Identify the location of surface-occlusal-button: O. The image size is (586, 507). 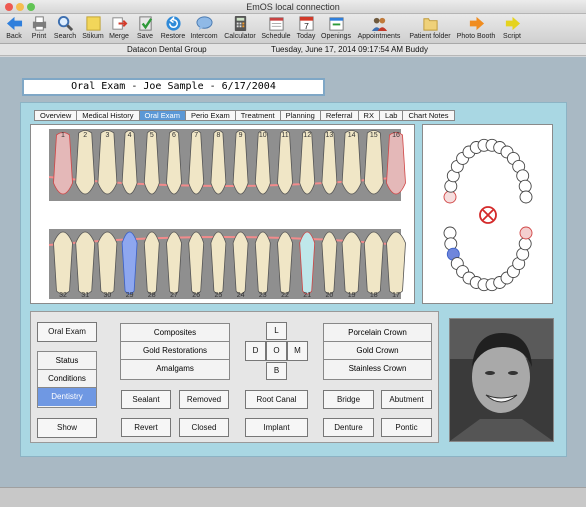
(276, 351).